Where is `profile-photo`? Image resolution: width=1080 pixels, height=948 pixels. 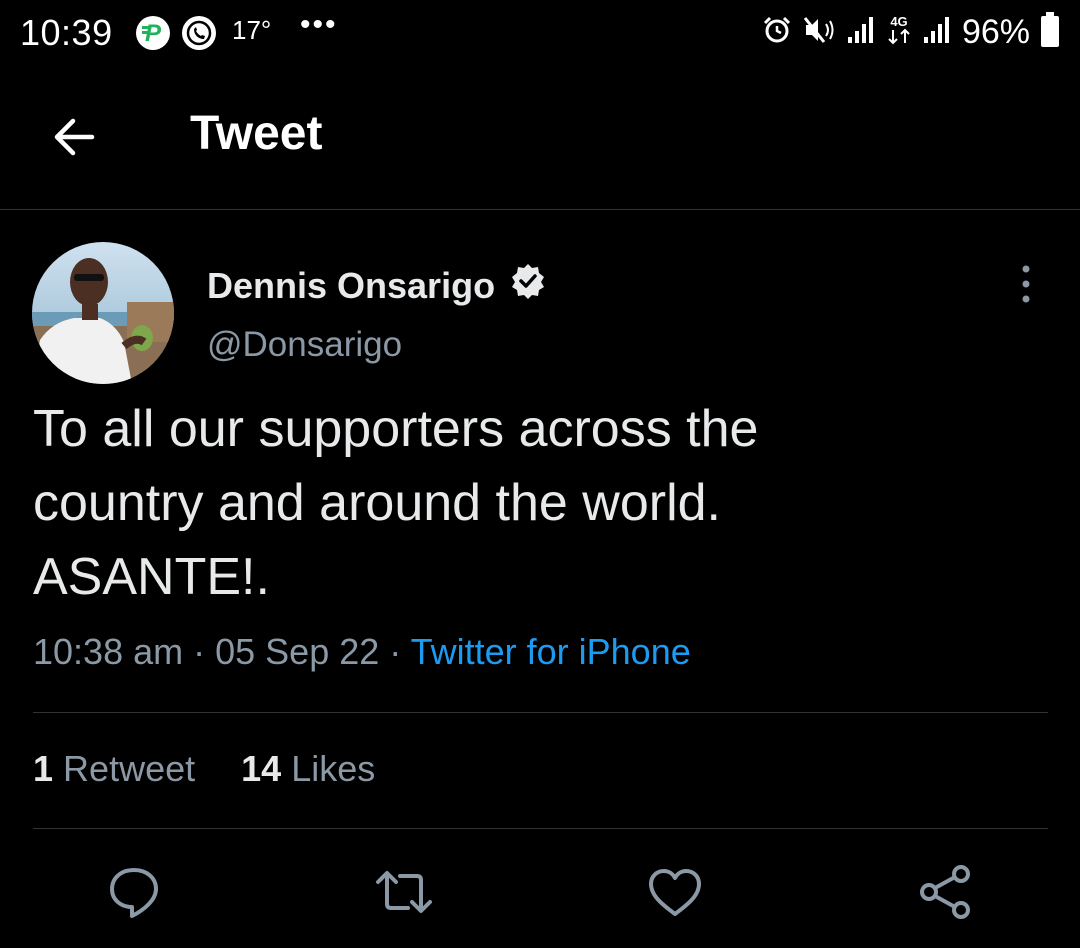 profile-photo is located at coordinates (103, 313).